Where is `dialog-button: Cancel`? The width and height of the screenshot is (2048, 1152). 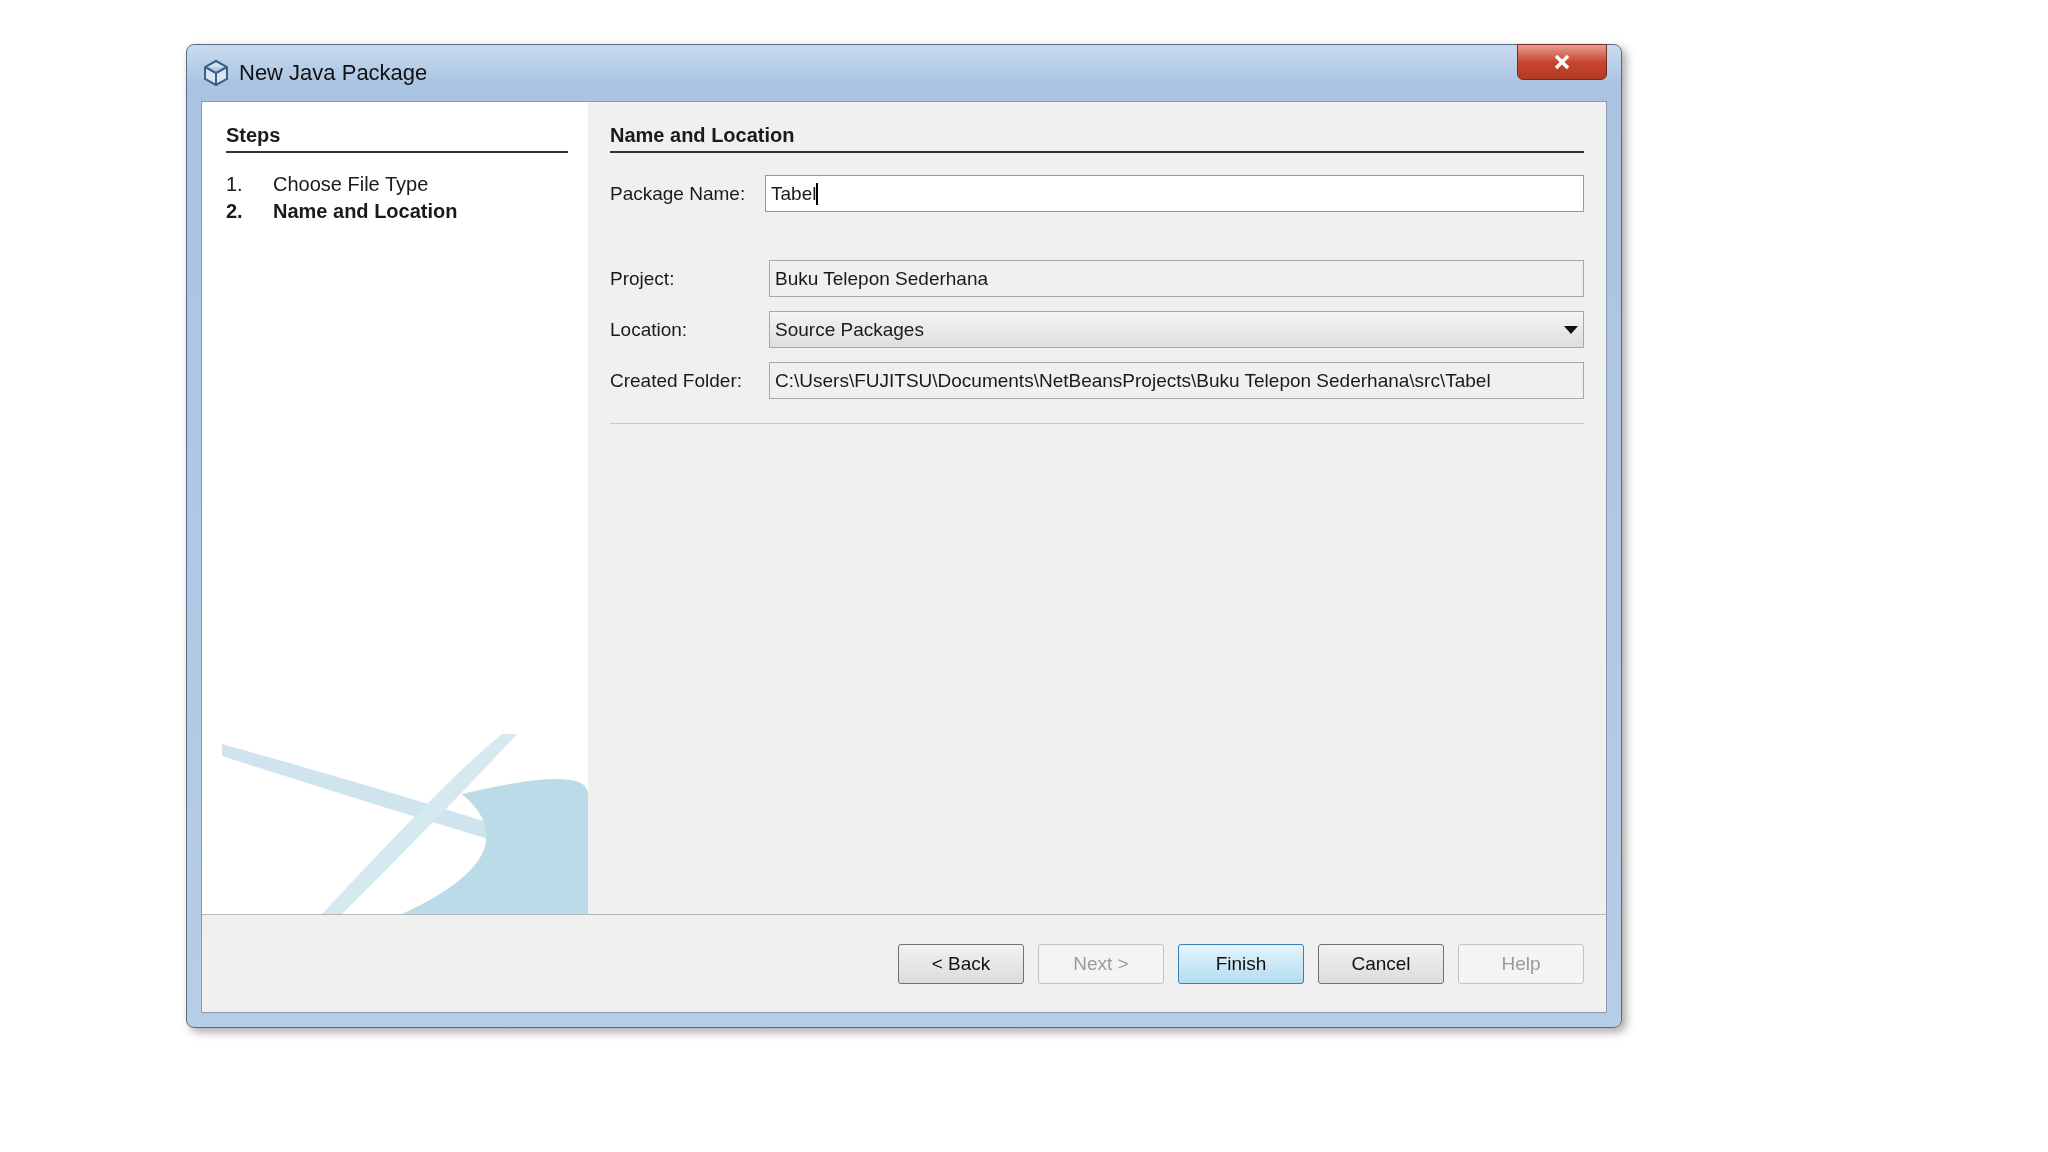
dialog-button: Cancel is located at coordinates (1381, 963).